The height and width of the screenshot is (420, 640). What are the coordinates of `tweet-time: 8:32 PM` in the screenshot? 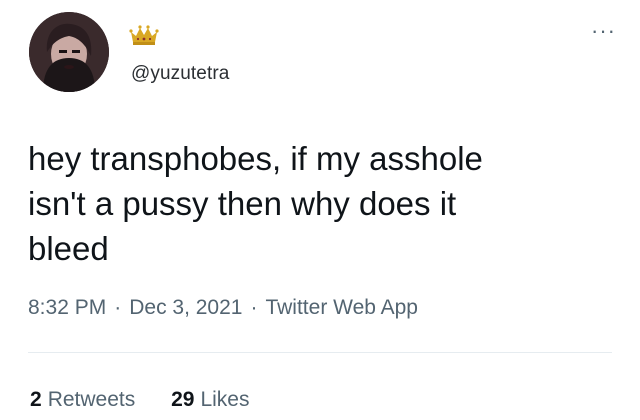 It's located at (67, 307).